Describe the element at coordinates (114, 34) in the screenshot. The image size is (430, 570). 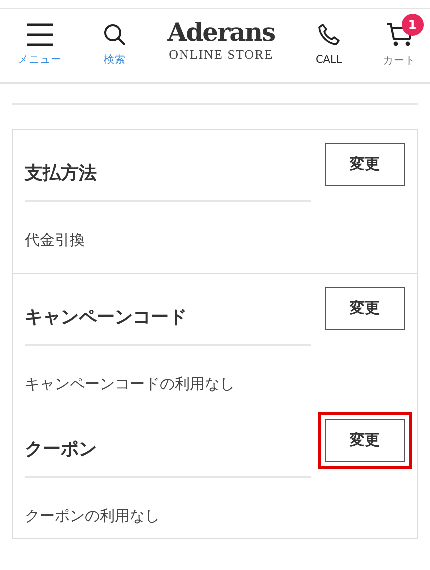
I see `search-icon` at that location.